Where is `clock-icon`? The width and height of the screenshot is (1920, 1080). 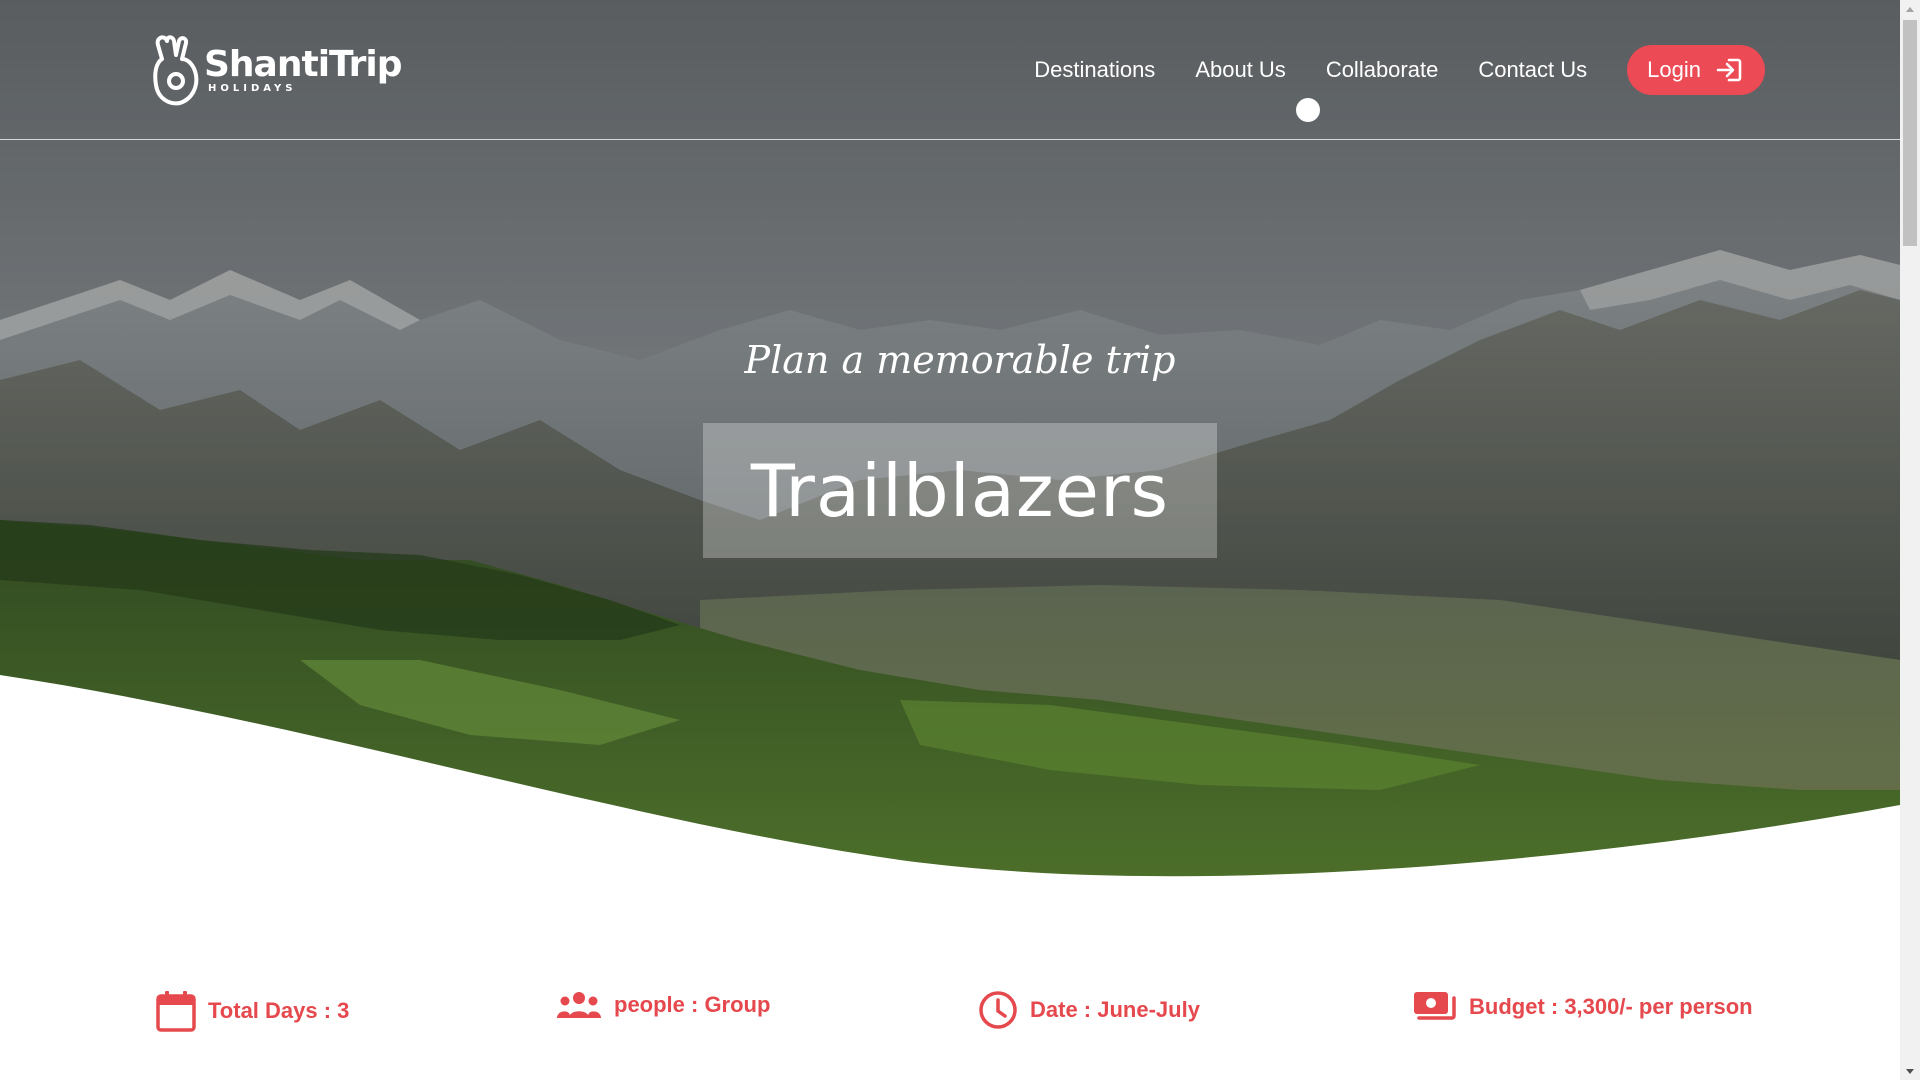 clock-icon is located at coordinates (998, 1010).